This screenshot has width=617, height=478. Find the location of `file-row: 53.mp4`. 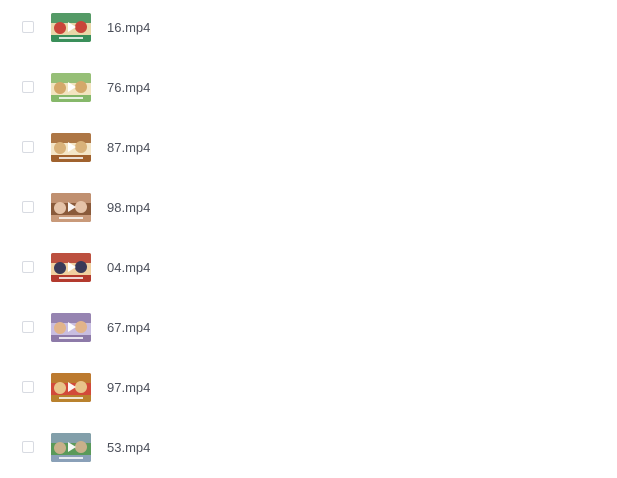

file-row: 53.mp4 is located at coordinates (308, 448).